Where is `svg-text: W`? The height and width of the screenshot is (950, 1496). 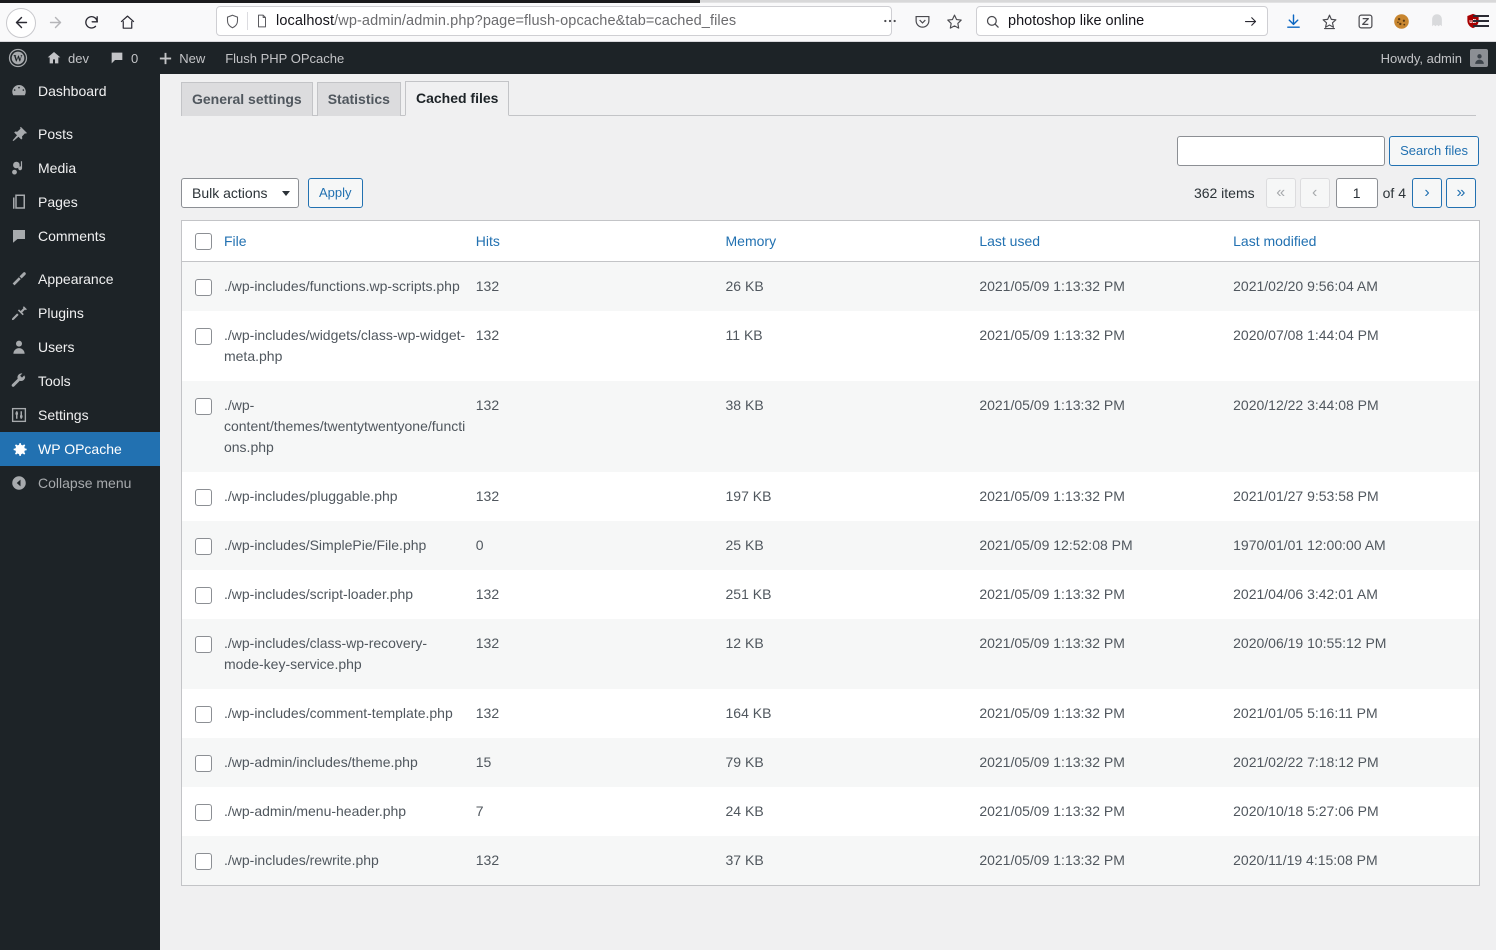 svg-text: W is located at coordinates (18, 59).